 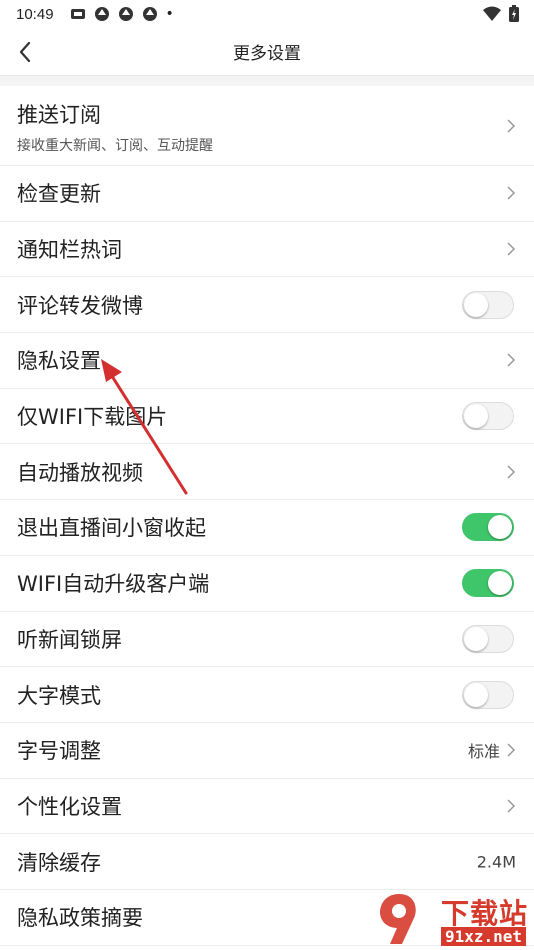 I want to click on cache-size-value: 2.4M, so click(x=496, y=862).